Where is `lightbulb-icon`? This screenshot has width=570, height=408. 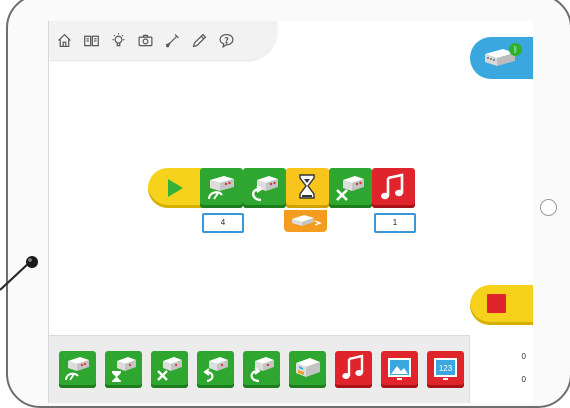
lightbulb-icon is located at coordinates (118, 40).